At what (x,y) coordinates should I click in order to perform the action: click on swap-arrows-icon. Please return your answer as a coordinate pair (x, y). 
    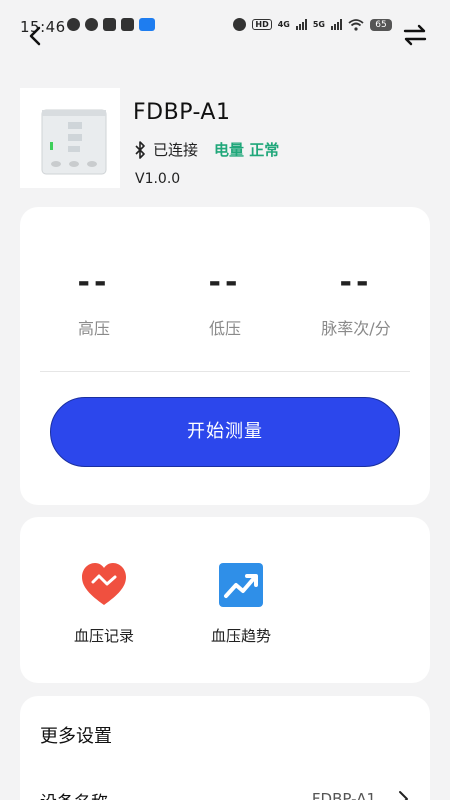
    Looking at the image, I should click on (415, 35).